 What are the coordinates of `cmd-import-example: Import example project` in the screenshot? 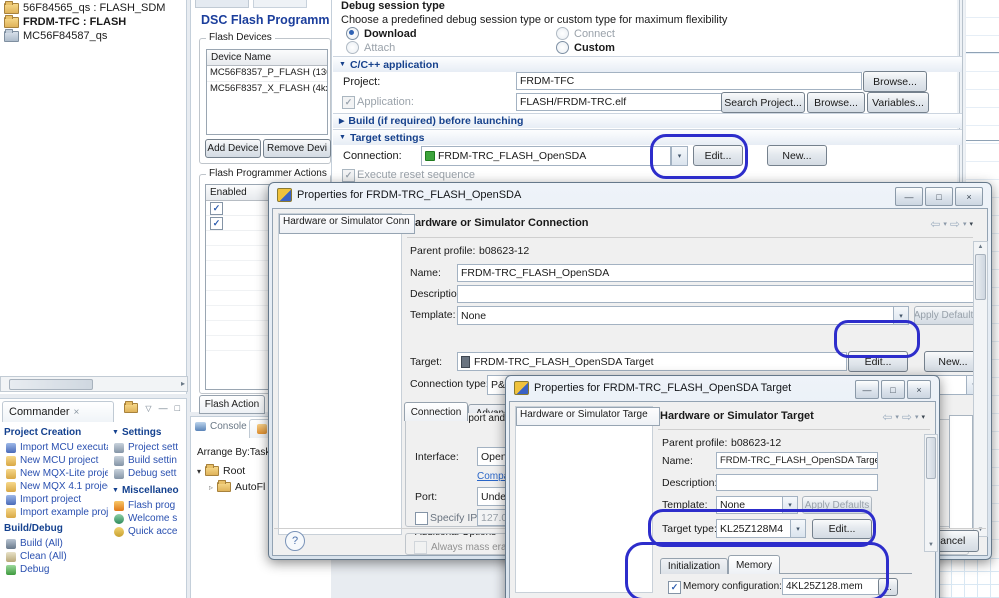 It's located at (57, 512).